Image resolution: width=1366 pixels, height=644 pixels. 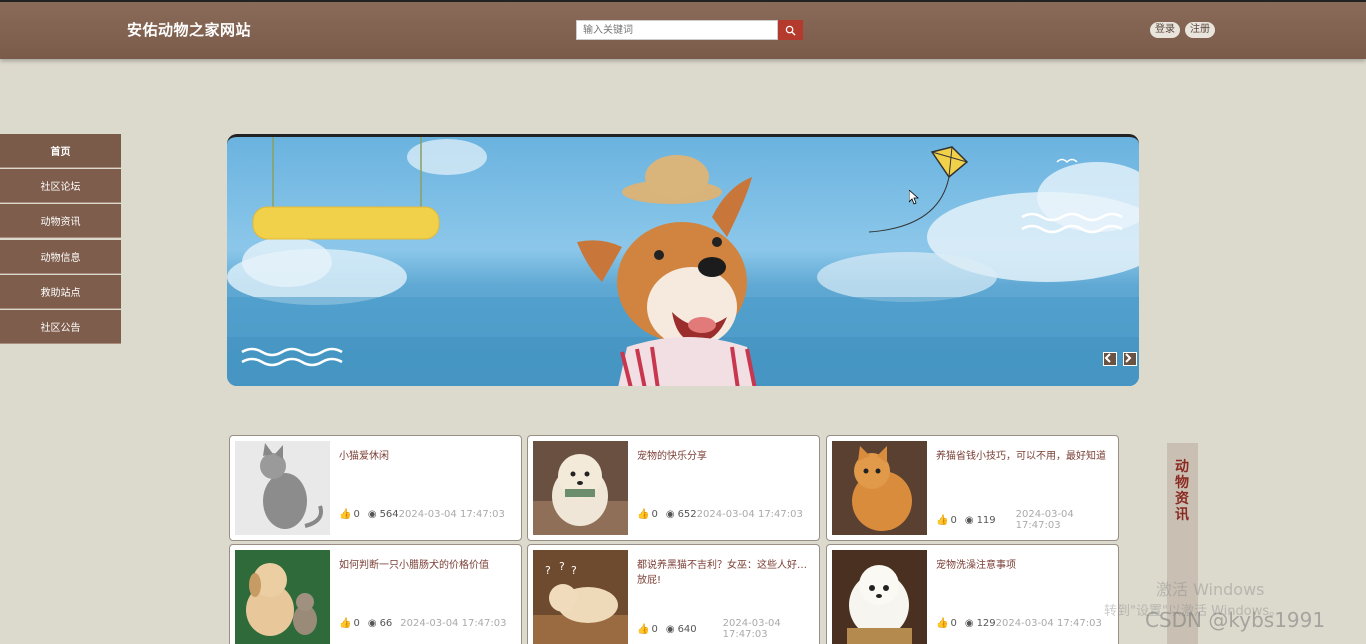 What do you see at coordinates (580, 597) in the screenshot?
I see `card-thumbnail-cat: ? ? ?` at bounding box center [580, 597].